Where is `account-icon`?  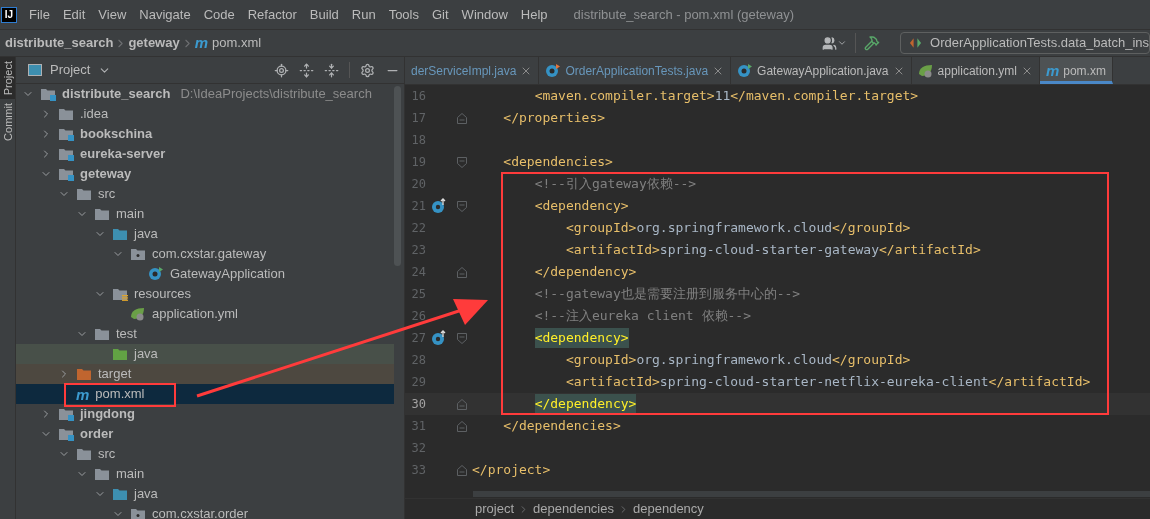
account-icon is located at coordinates (834, 43).